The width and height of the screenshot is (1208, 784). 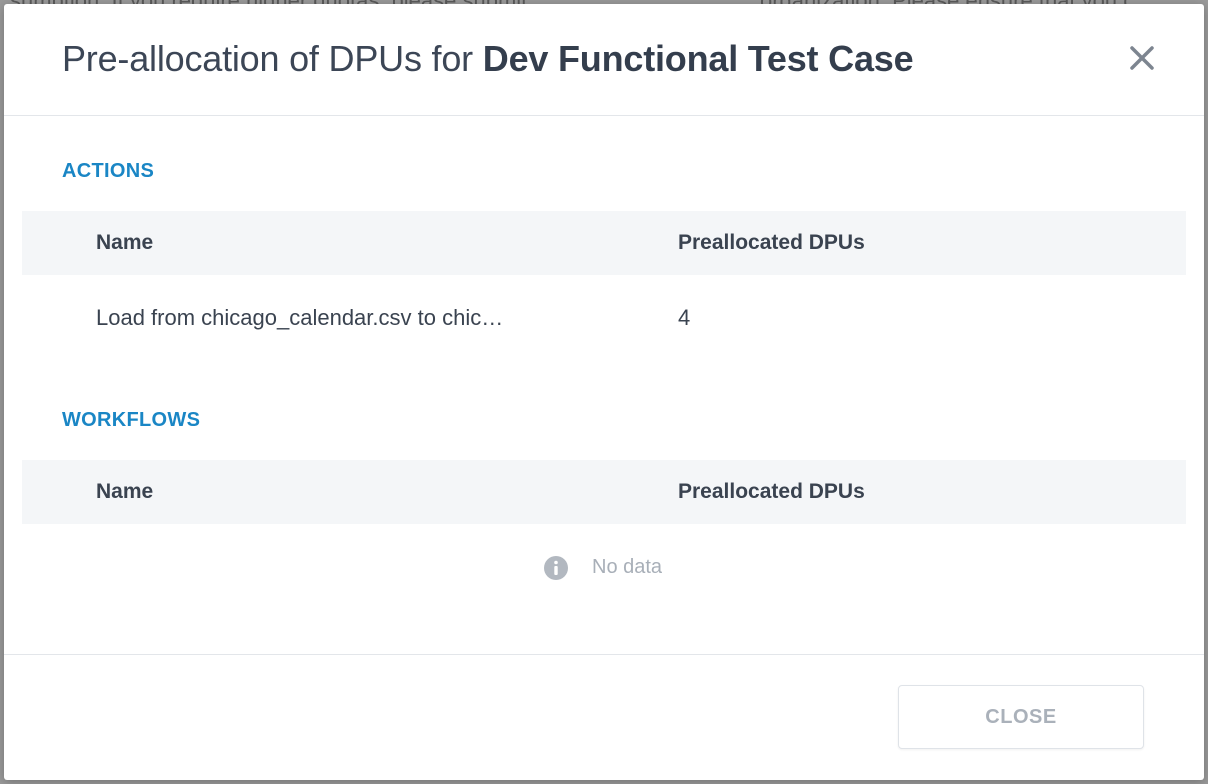 I want to click on info-icon, so click(x=556, y=568).